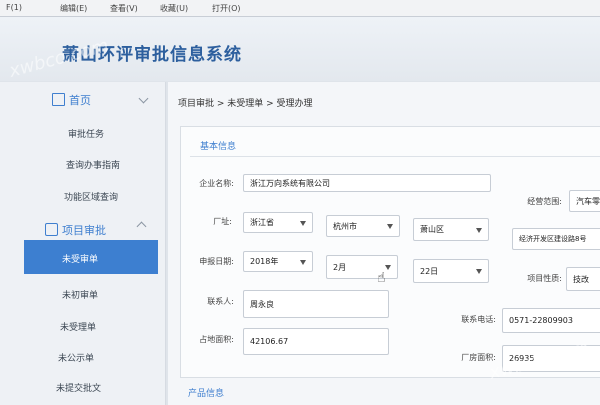 Image resolution: width=600 pixels, height=405 pixels. I want to click on sidebar-item-pending-publicity: 未公示单, so click(76, 357).